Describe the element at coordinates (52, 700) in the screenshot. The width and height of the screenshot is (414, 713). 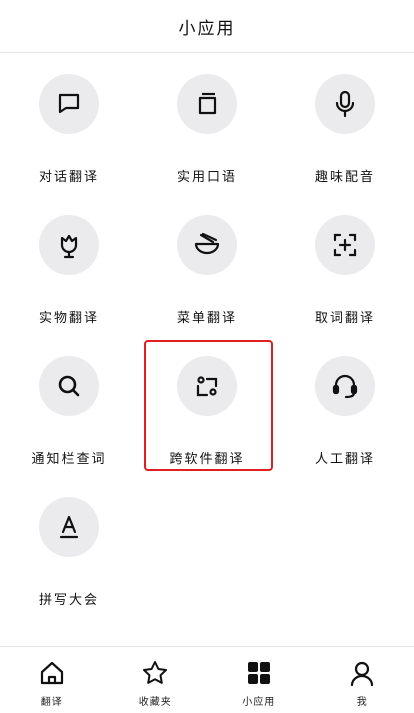
I see `tab-label: 翻译` at that location.